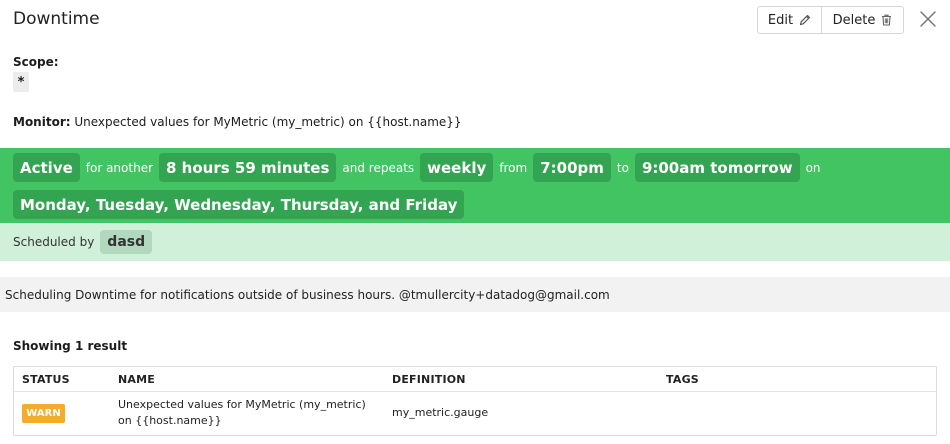  What do you see at coordinates (717, 167) in the screenshot?
I see `end-time-chip: 9:00am tomorrow` at bounding box center [717, 167].